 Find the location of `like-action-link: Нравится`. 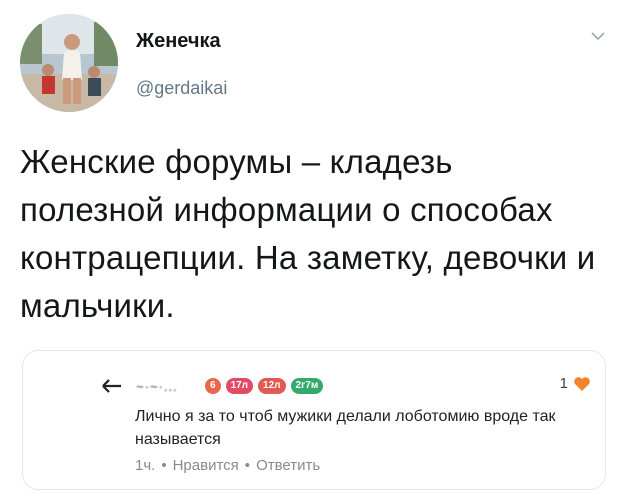

like-action-link: Нравится is located at coordinates (206, 465).